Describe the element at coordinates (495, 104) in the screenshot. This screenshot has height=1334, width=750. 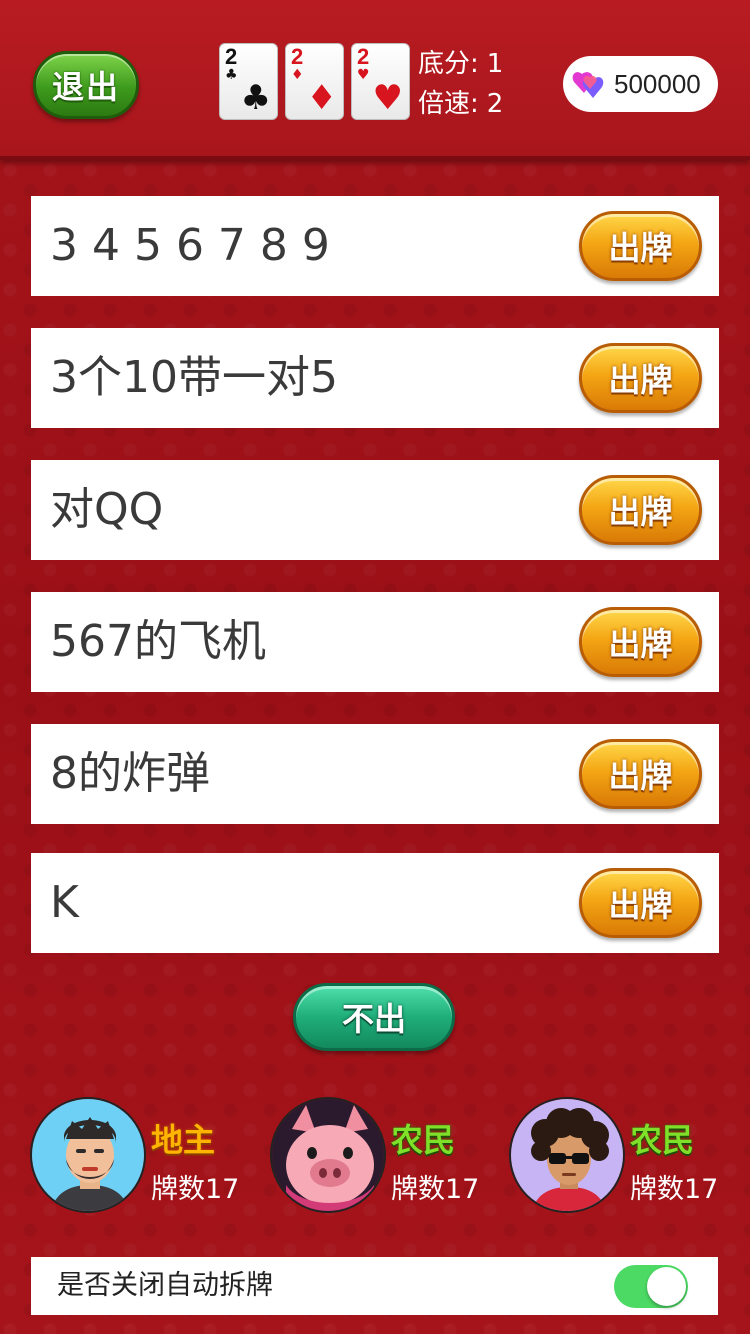
I see `multiplier-value: 2` at that location.